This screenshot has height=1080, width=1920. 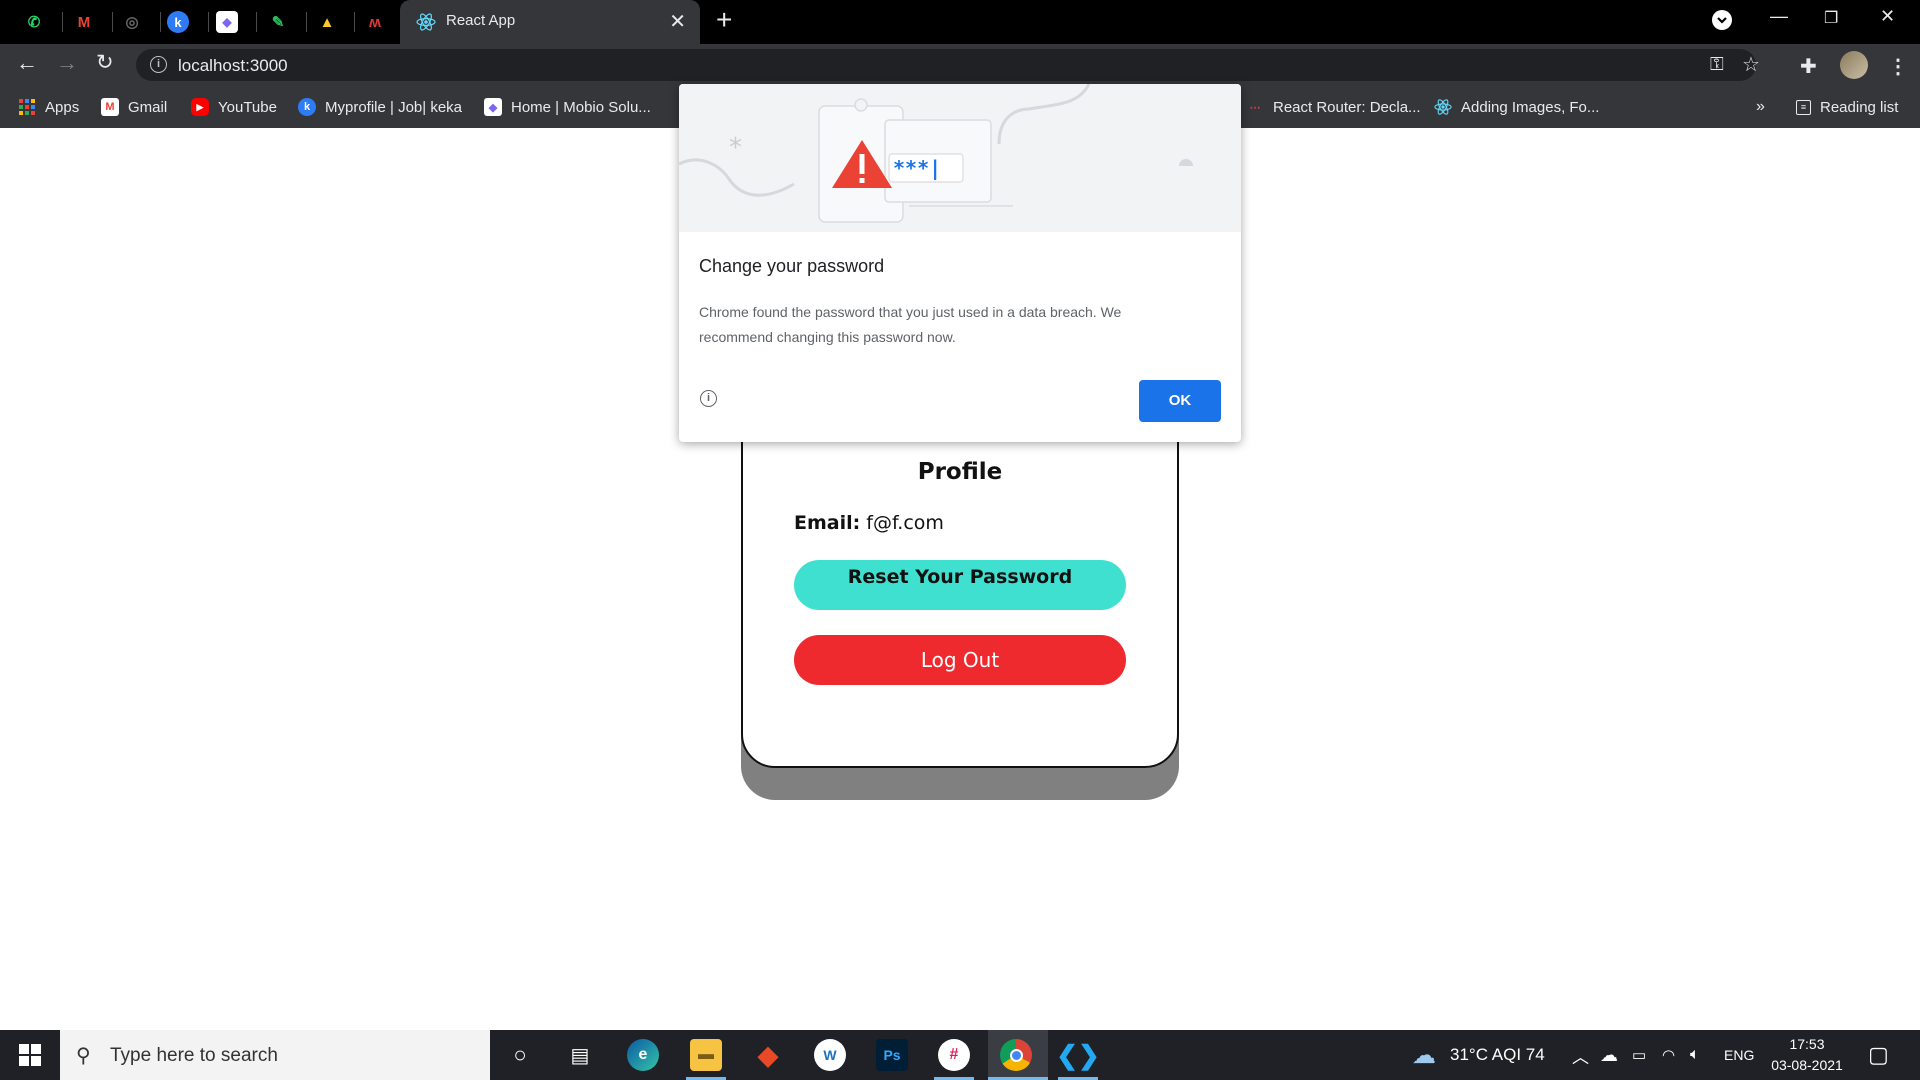 What do you see at coordinates (481, 20) in the screenshot?
I see `tab-title: React App` at bounding box center [481, 20].